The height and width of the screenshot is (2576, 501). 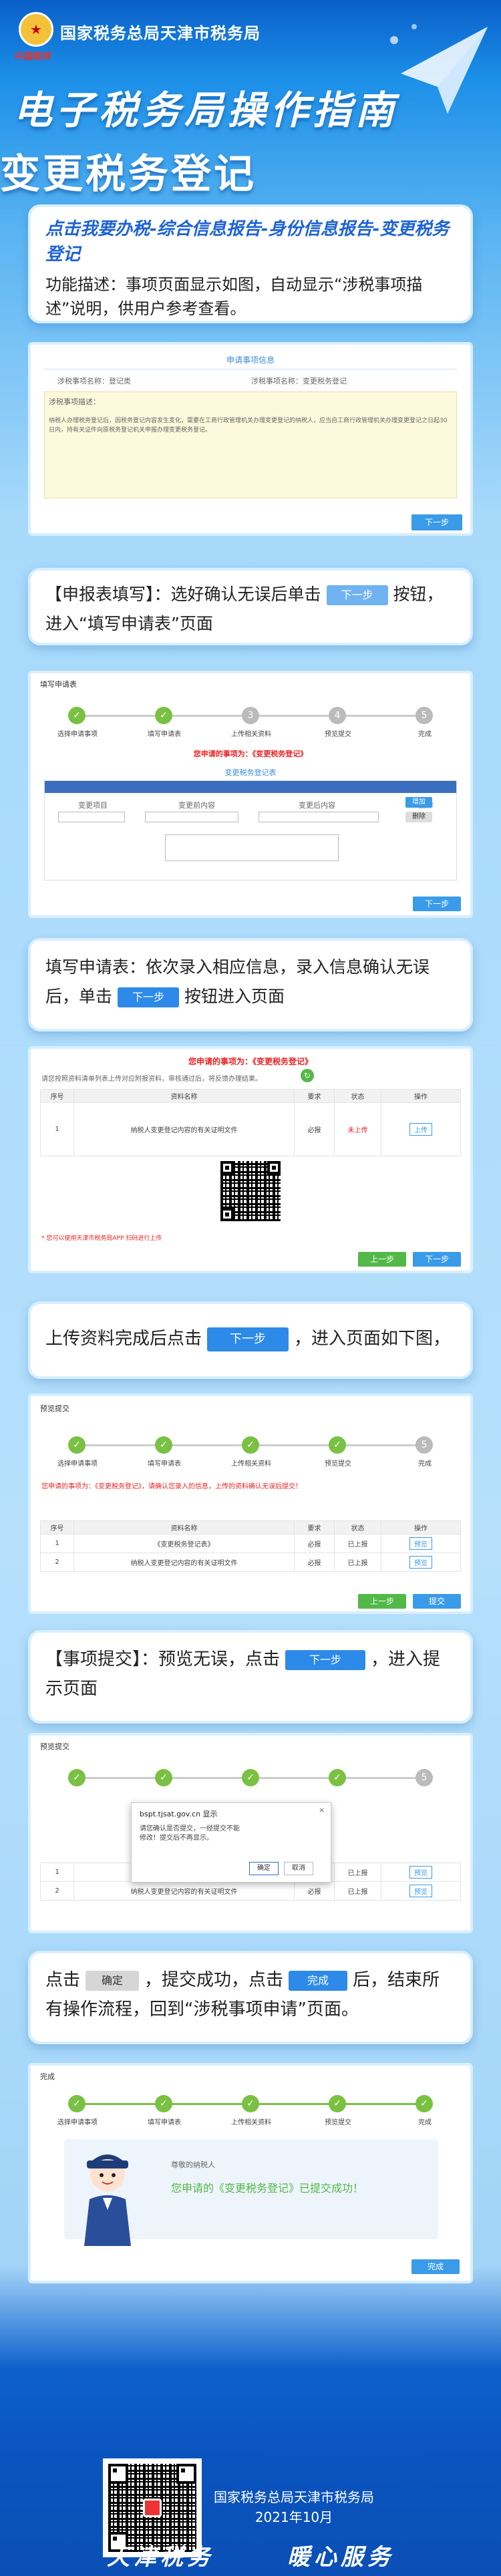 What do you see at coordinates (251, 984) in the screenshot?
I see `step-fill-card: 填写申请表：依次录入相应信息，录入信息确认无误后，单击 下一步 按钮进入页面` at bounding box center [251, 984].